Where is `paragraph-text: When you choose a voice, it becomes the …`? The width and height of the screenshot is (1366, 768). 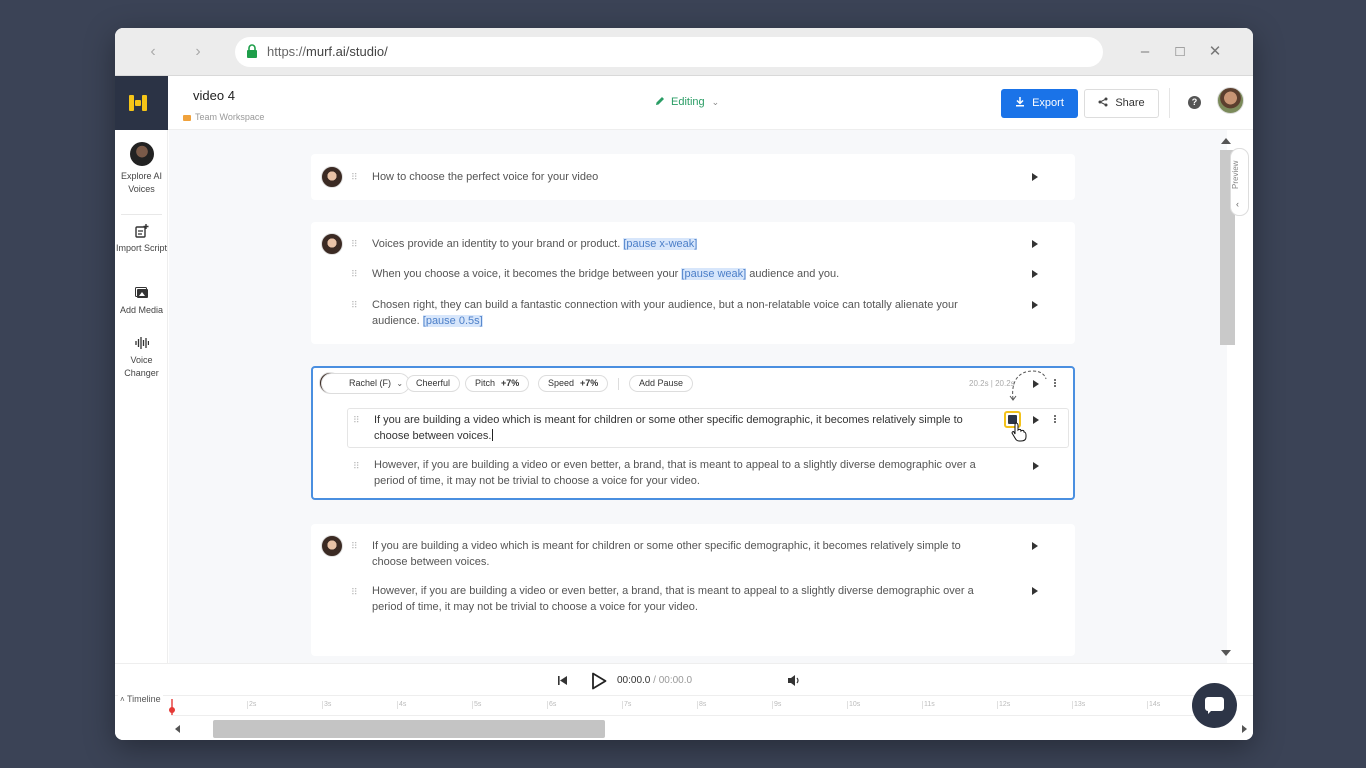 paragraph-text: When you choose a voice, it becomes the … is located at coordinates (678, 275).